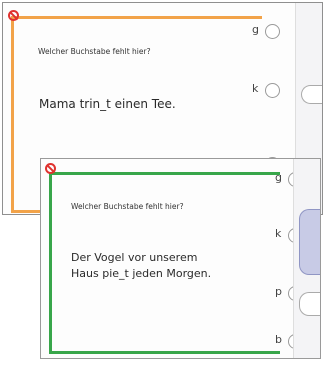  I want to click on sentence-line: Der Vogel vor unserem, so click(134, 257).